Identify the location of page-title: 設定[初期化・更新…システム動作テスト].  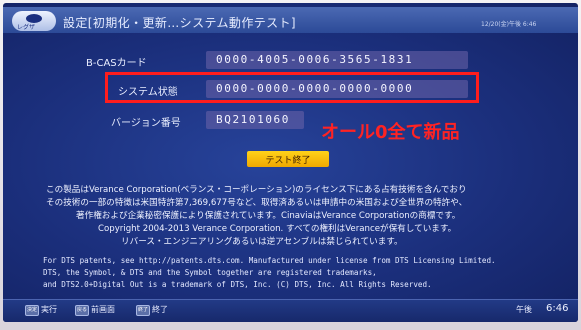
(180, 23).